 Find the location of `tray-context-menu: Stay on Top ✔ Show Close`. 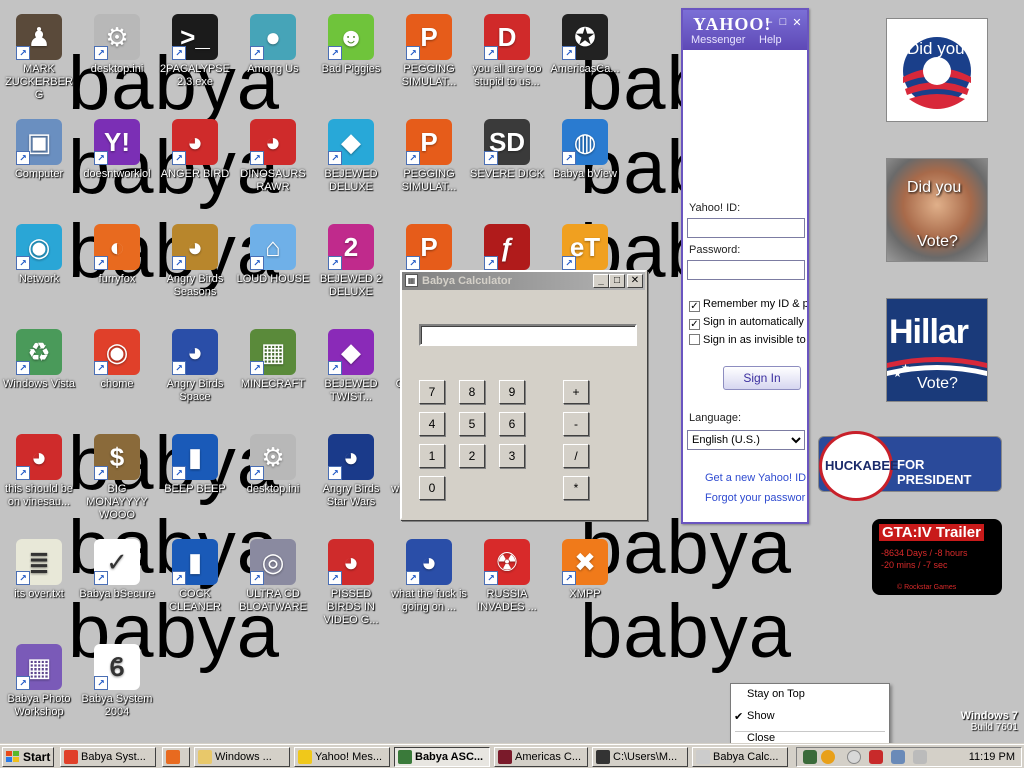

tray-context-menu: Stay on Top ✔ Show Close is located at coordinates (810, 713).